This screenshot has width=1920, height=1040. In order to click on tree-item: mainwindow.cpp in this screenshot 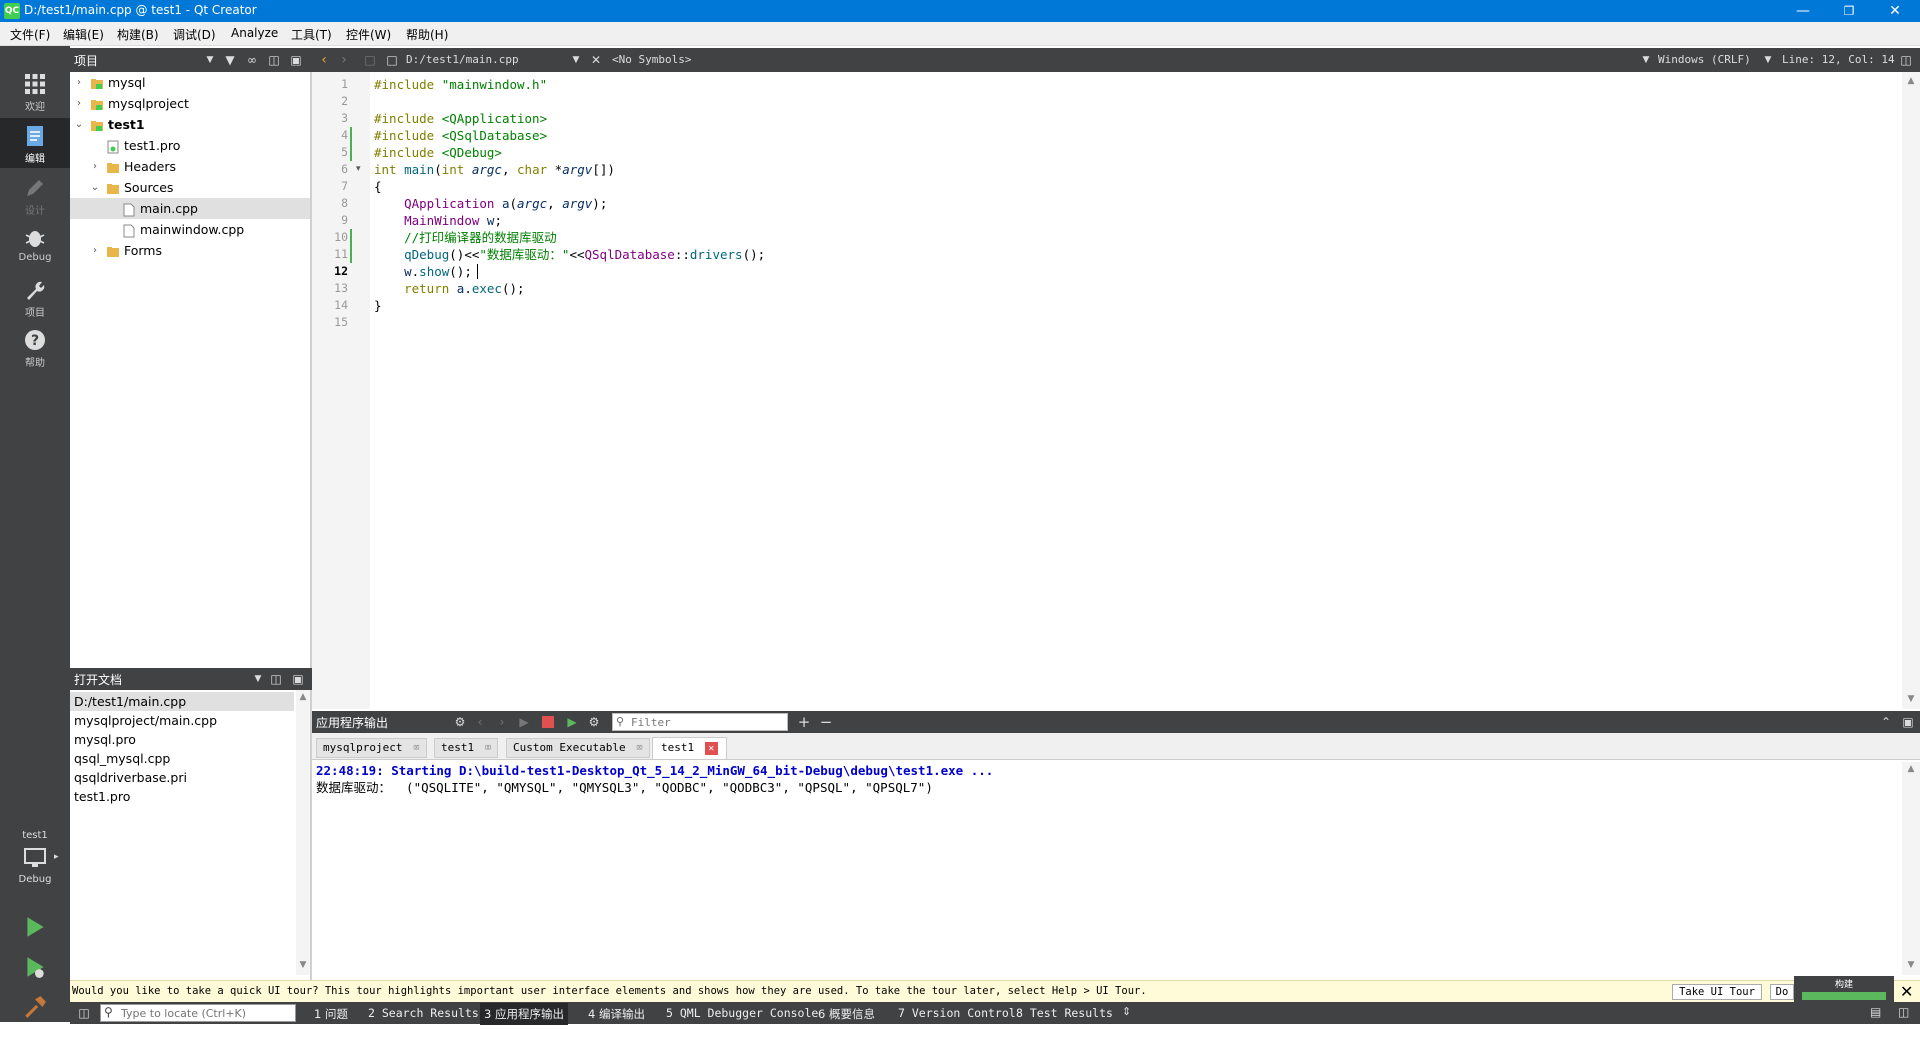, I will do `click(190, 229)`.